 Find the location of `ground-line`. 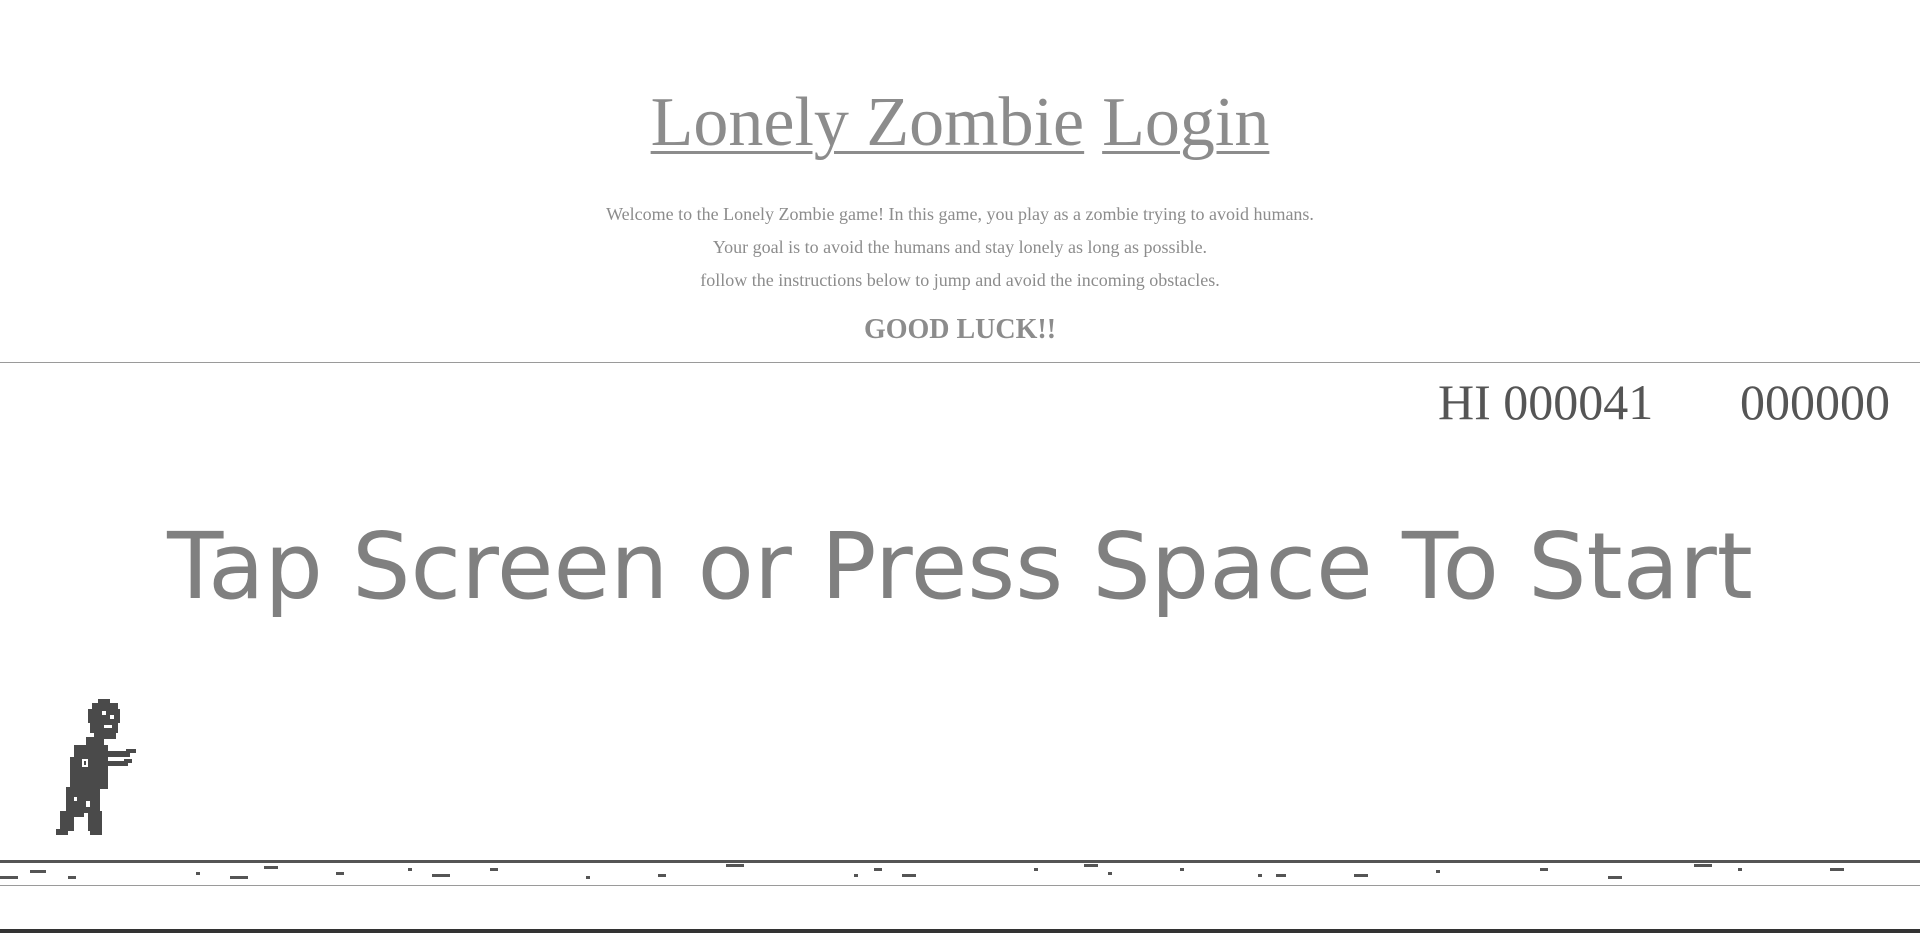

ground-line is located at coordinates (960, 861).